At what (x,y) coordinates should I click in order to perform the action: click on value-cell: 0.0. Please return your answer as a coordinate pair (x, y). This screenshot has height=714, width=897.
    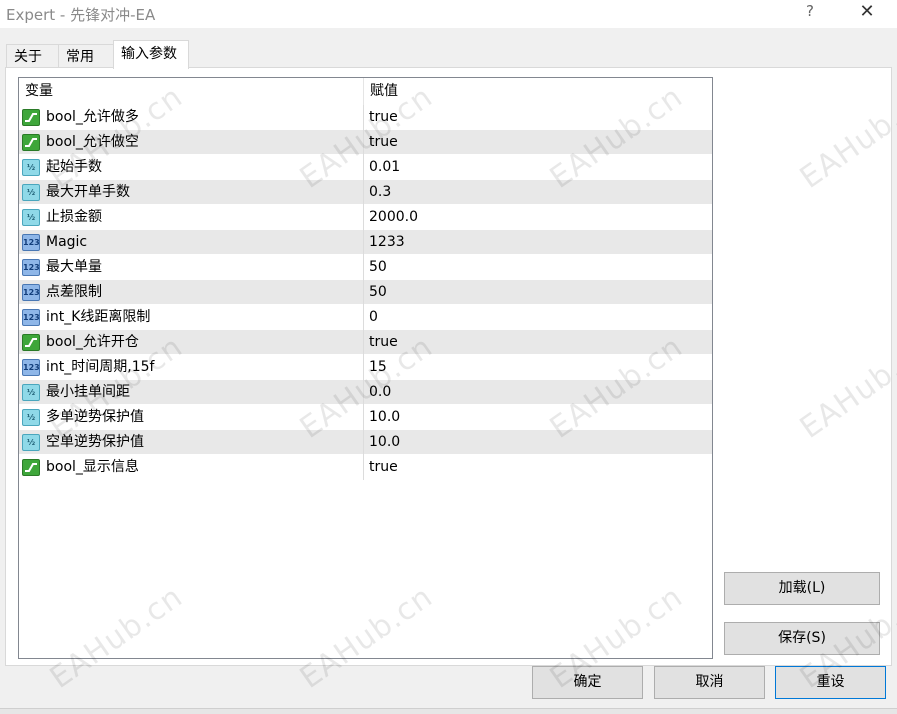
    Looking at the image, I should click on (538, 392).